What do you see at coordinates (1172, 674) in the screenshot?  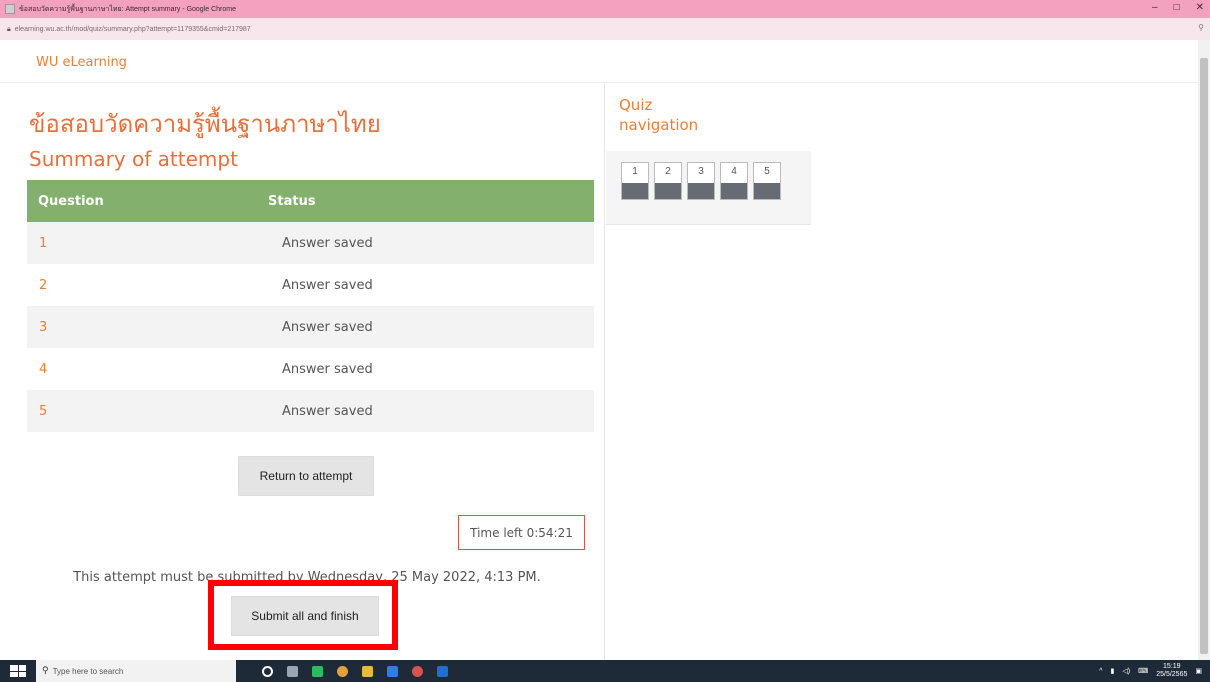 I see `clock-date: 25/5/2565` at bounding box center [1172, 674].